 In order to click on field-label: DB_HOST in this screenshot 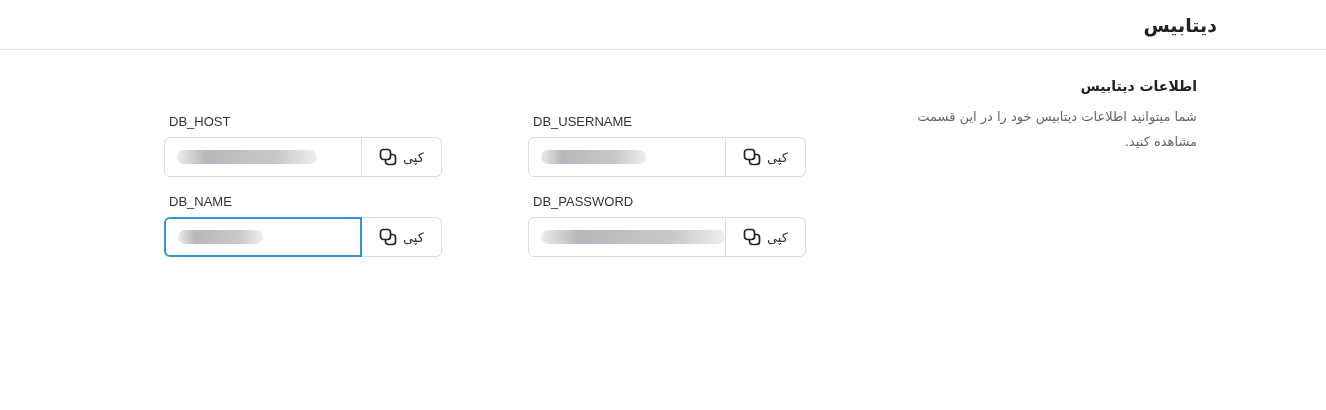, I will do `click(200, 121)`.